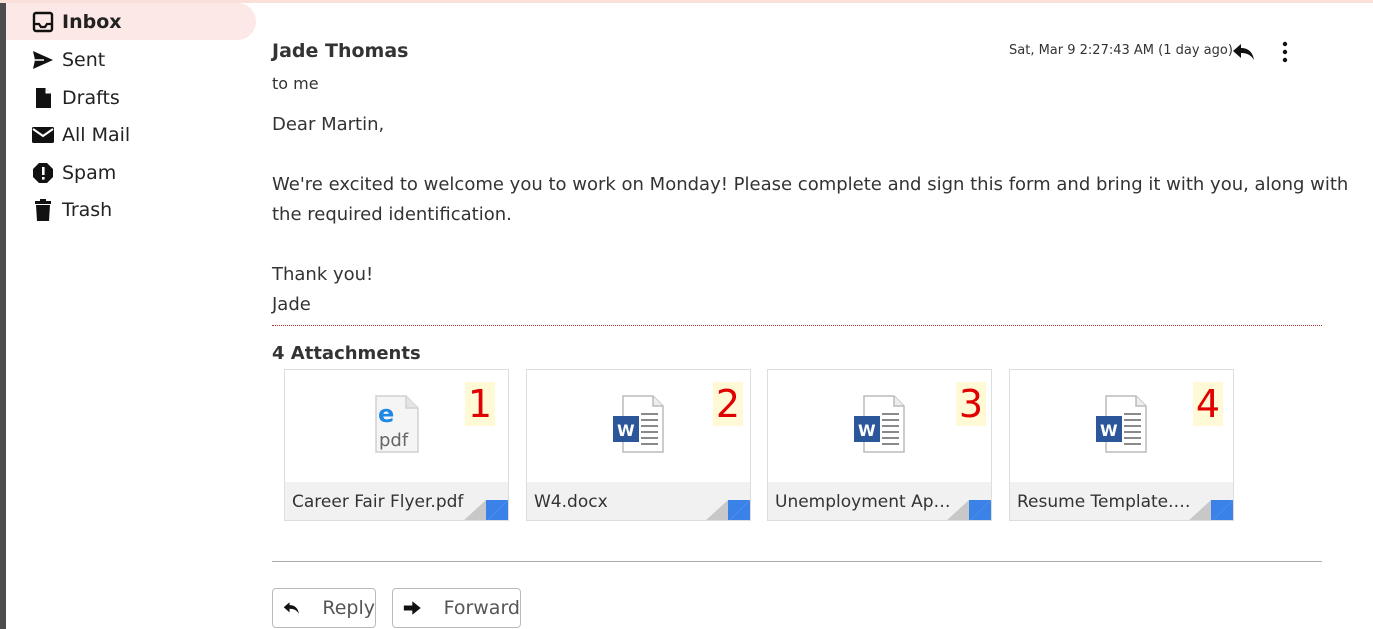  What do you see at coordinates (84, 59) in the screenshot?
I see `sidebar-item-label: Sent` at bounding box center [84, 59].